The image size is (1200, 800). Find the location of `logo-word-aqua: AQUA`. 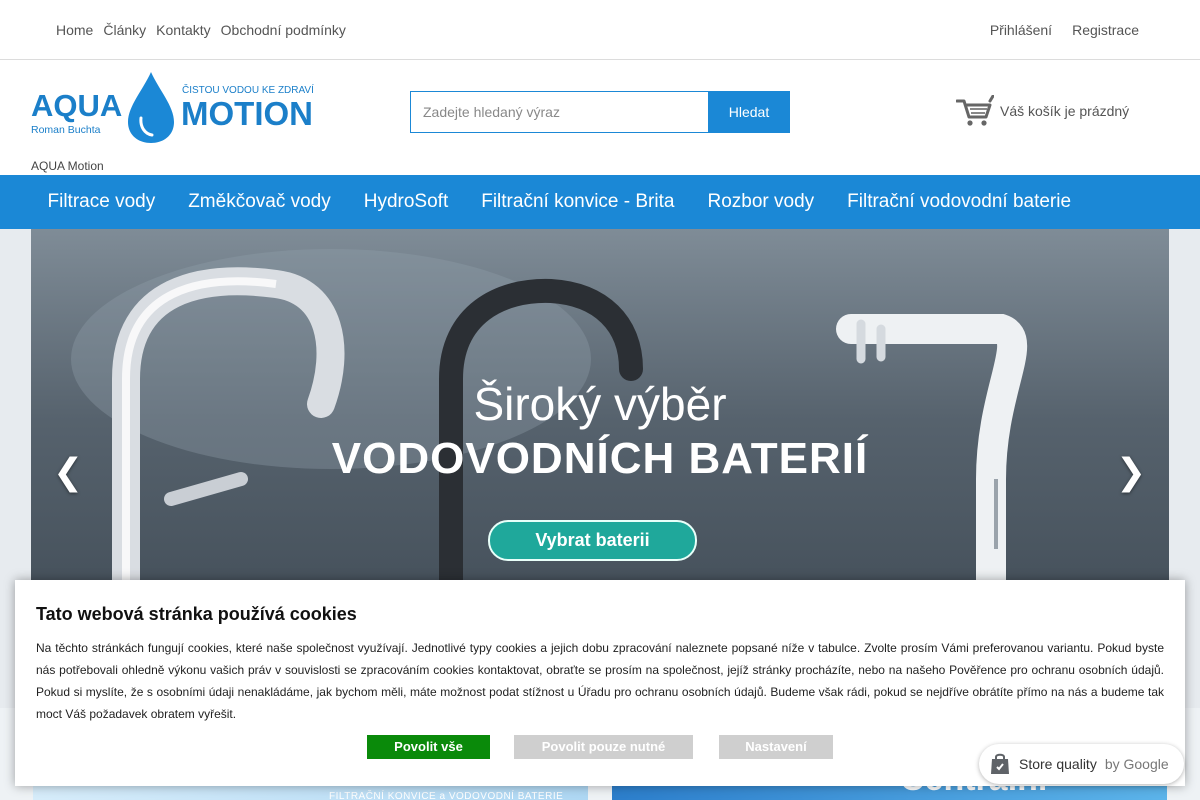

logo-word-aqua: AQUA is located at coordinates (76, 105).